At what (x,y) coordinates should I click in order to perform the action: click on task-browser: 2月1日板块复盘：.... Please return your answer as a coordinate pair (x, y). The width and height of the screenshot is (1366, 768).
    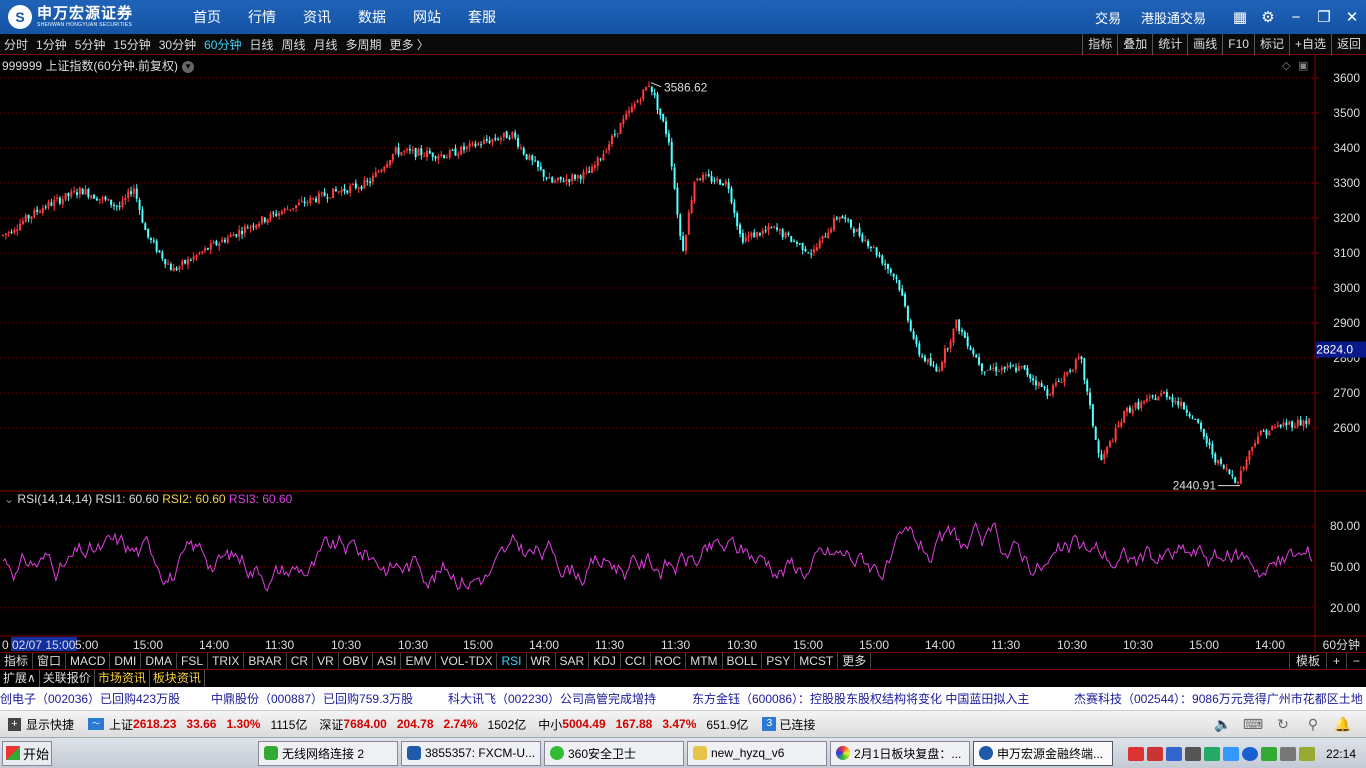
    Looking at the image, I should click on (900, 753).